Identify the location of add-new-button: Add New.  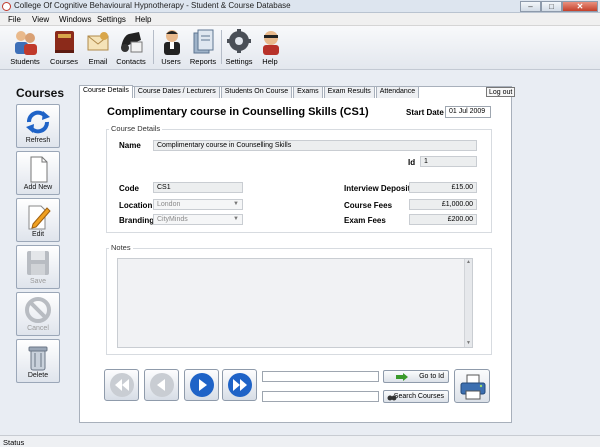
(38, 173).